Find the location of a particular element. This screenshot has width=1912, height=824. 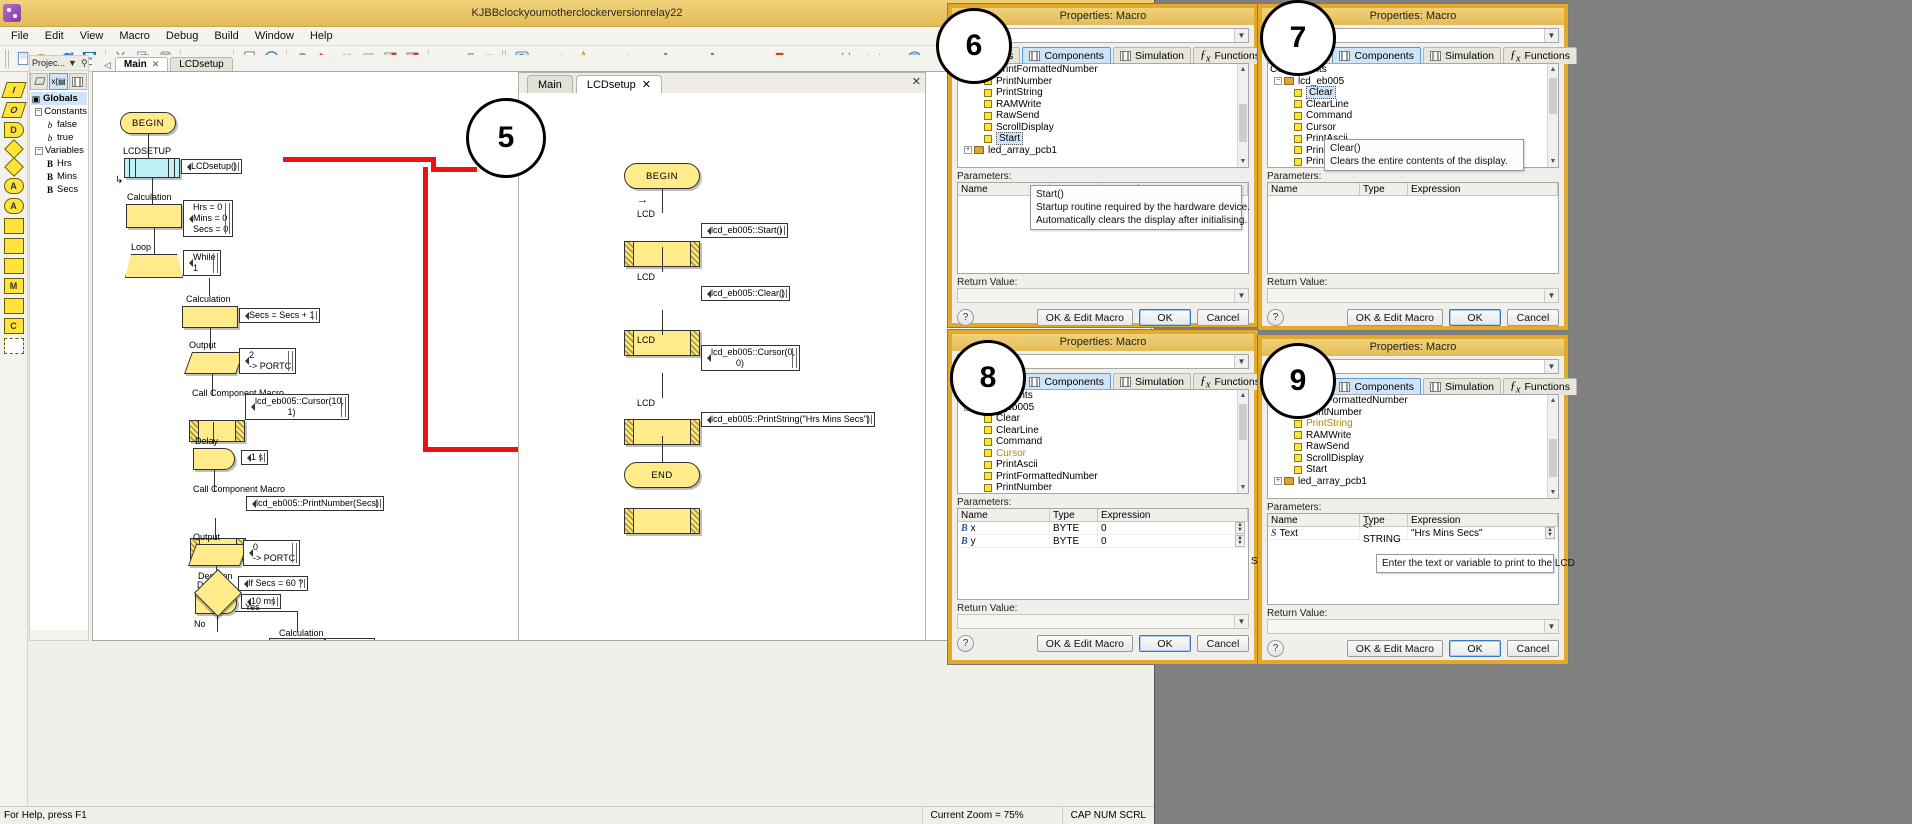

rail-component-macro-icon: C is located at coordinates (13, 326).